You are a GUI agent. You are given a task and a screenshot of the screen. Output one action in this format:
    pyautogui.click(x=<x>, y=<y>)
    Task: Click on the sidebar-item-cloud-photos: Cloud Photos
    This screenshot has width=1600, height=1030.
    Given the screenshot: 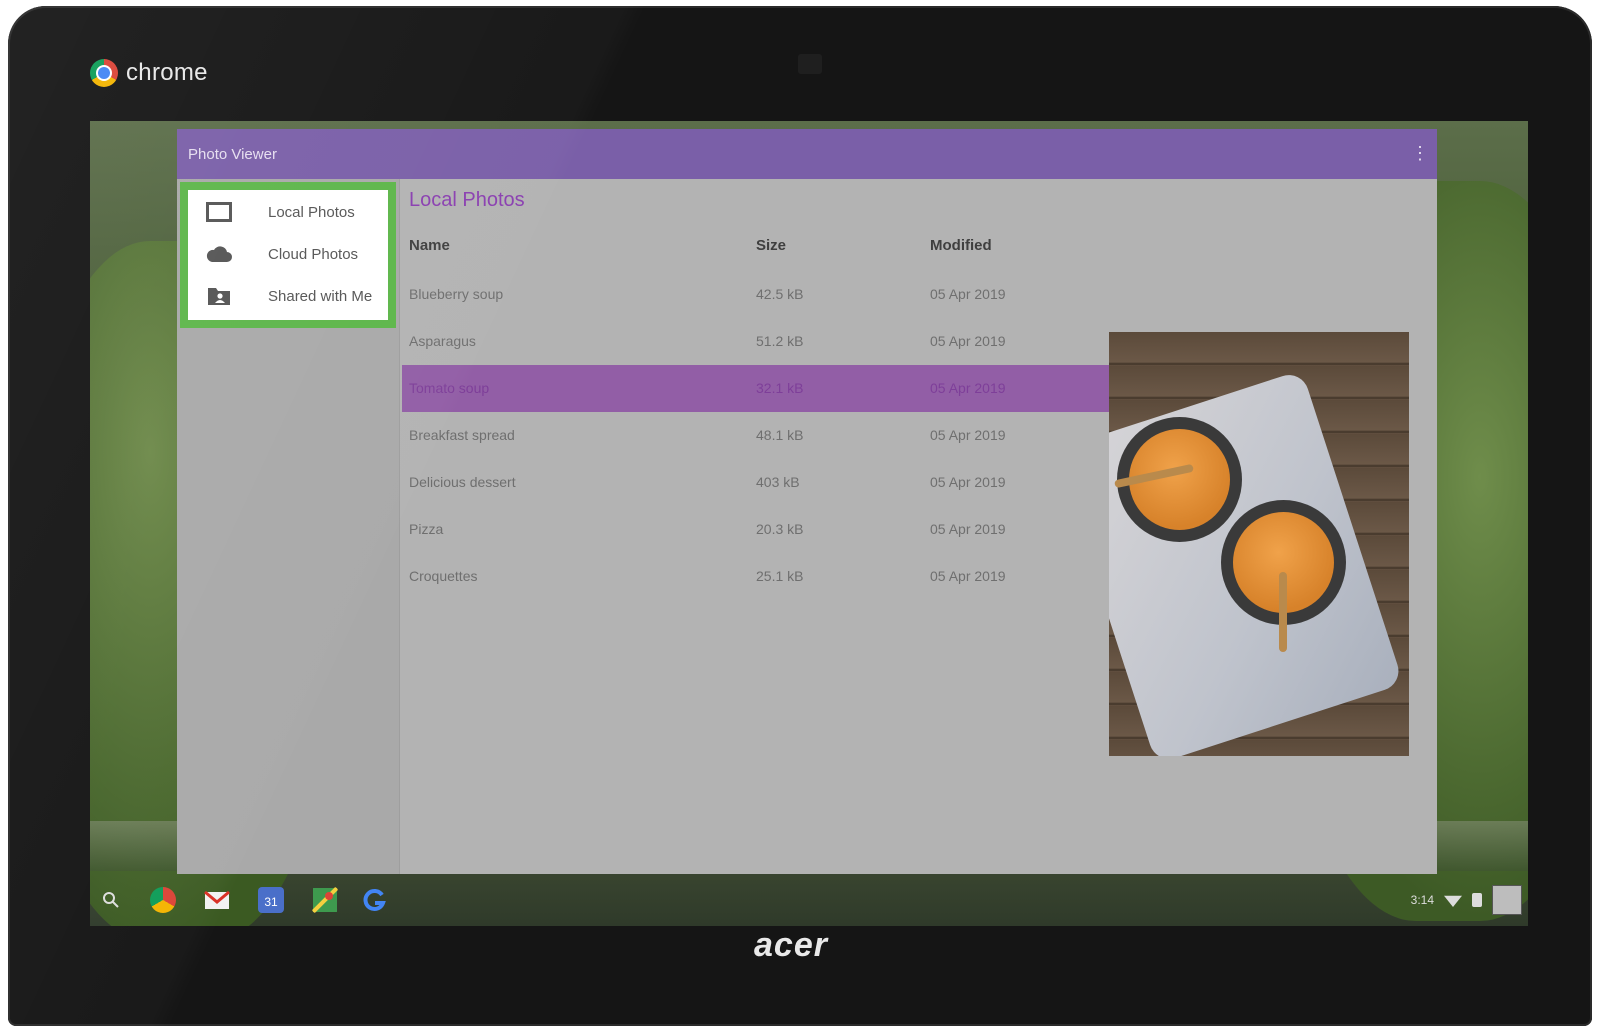 What is the action you would take?
    pyautogui.click(x=288, y=254)
    